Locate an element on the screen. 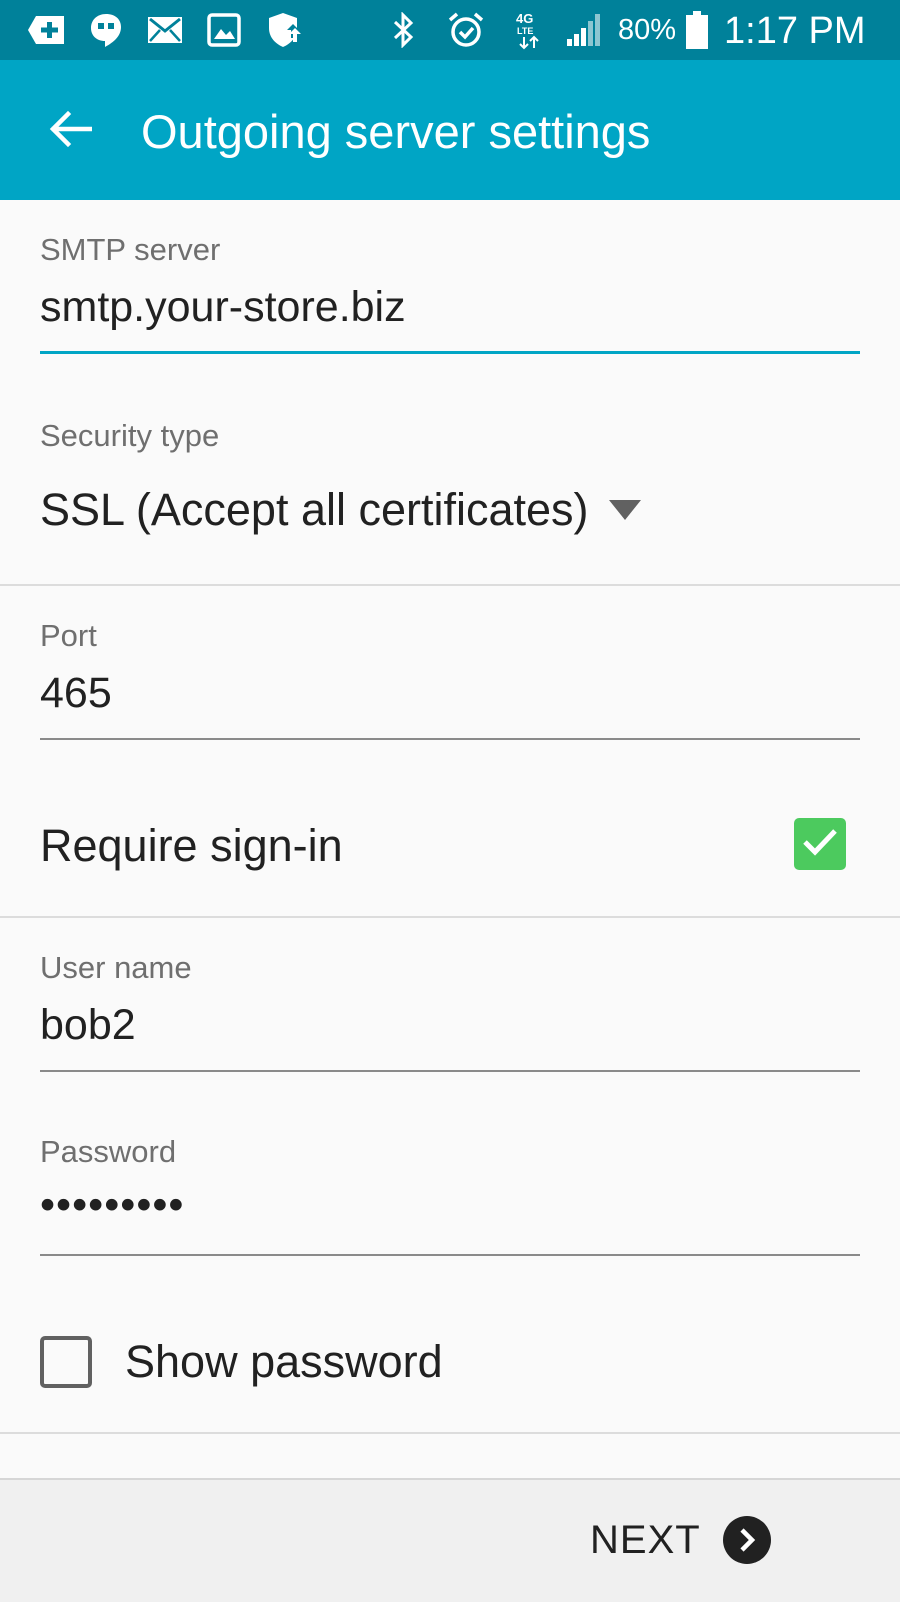  shield-icon is located at coordinates (285, 30).